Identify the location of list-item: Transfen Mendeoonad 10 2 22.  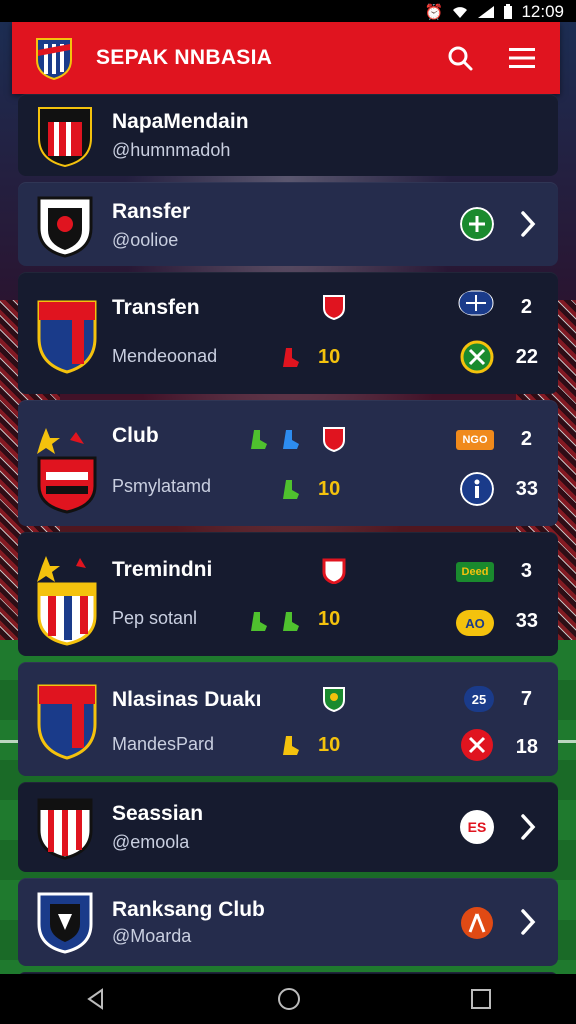
(288, 333).